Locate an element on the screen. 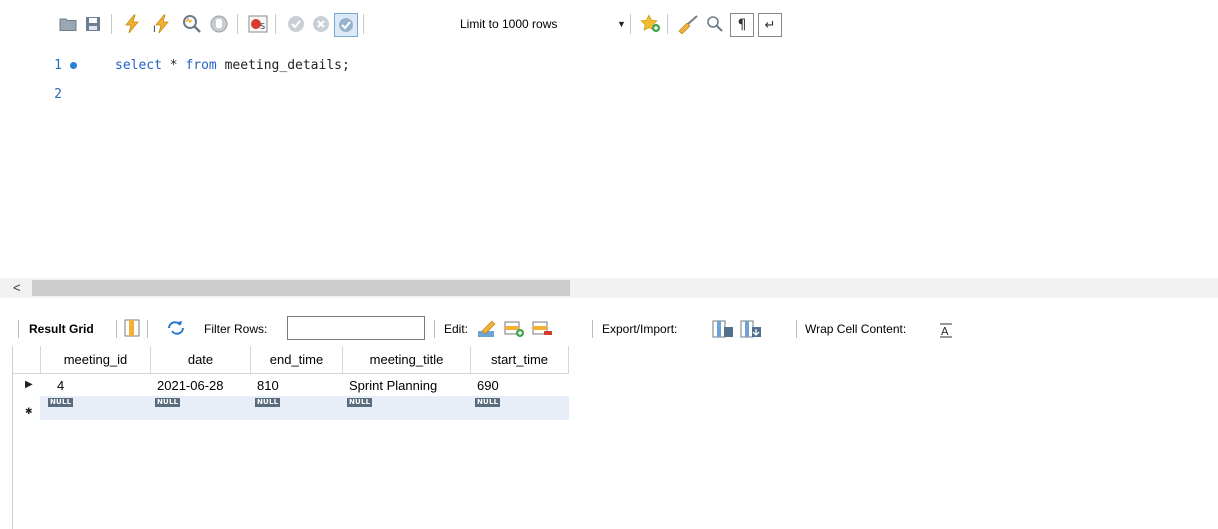 This screenshot has height=529, width=1218. save-icon is located at coordinates (93, 24).